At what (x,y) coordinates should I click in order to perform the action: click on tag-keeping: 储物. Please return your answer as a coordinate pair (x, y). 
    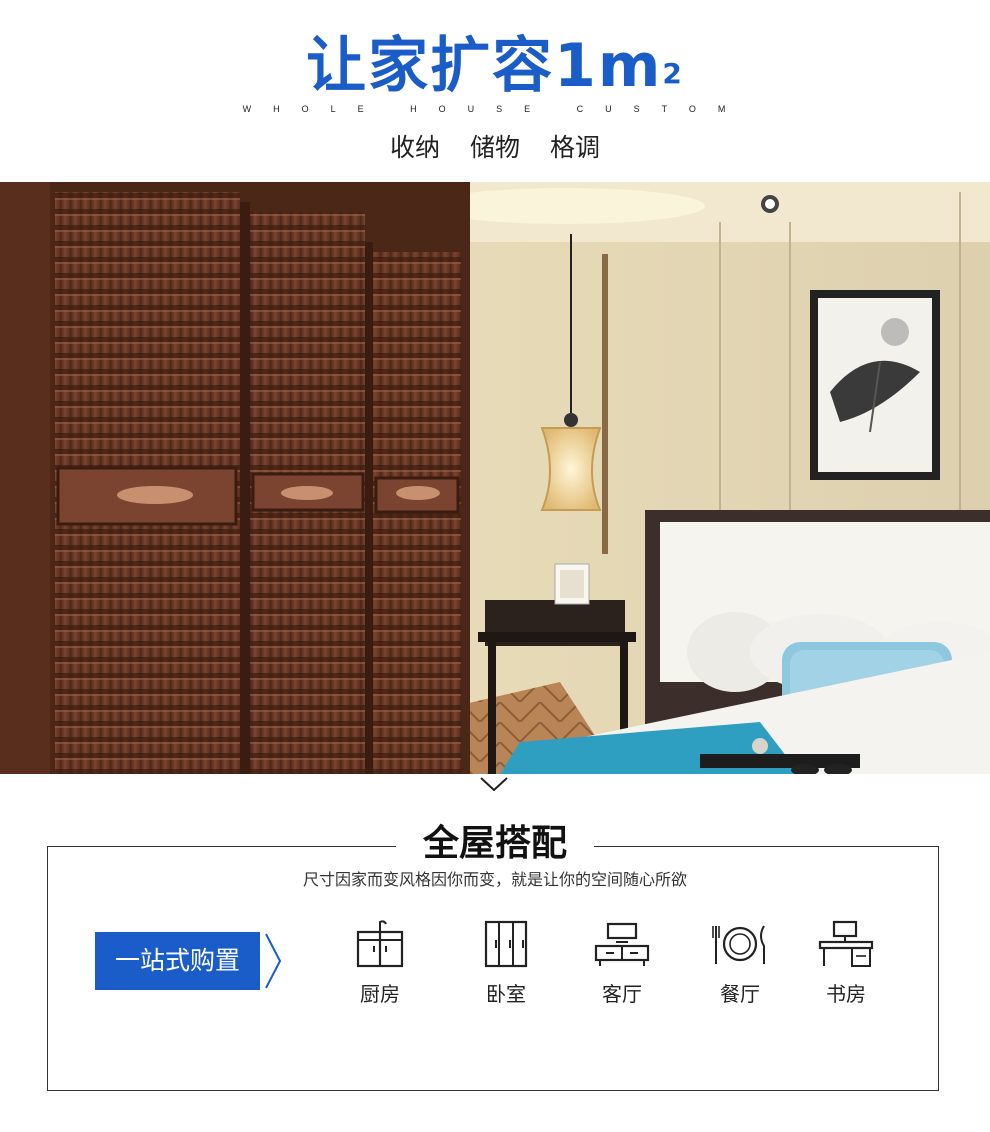
    Looking at the image, I should click on (494, 147).